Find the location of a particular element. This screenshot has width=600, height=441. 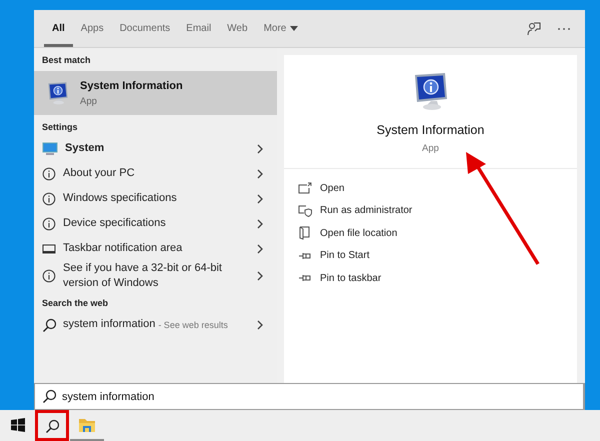

monitor-icon is located at coordinates (50, 149).